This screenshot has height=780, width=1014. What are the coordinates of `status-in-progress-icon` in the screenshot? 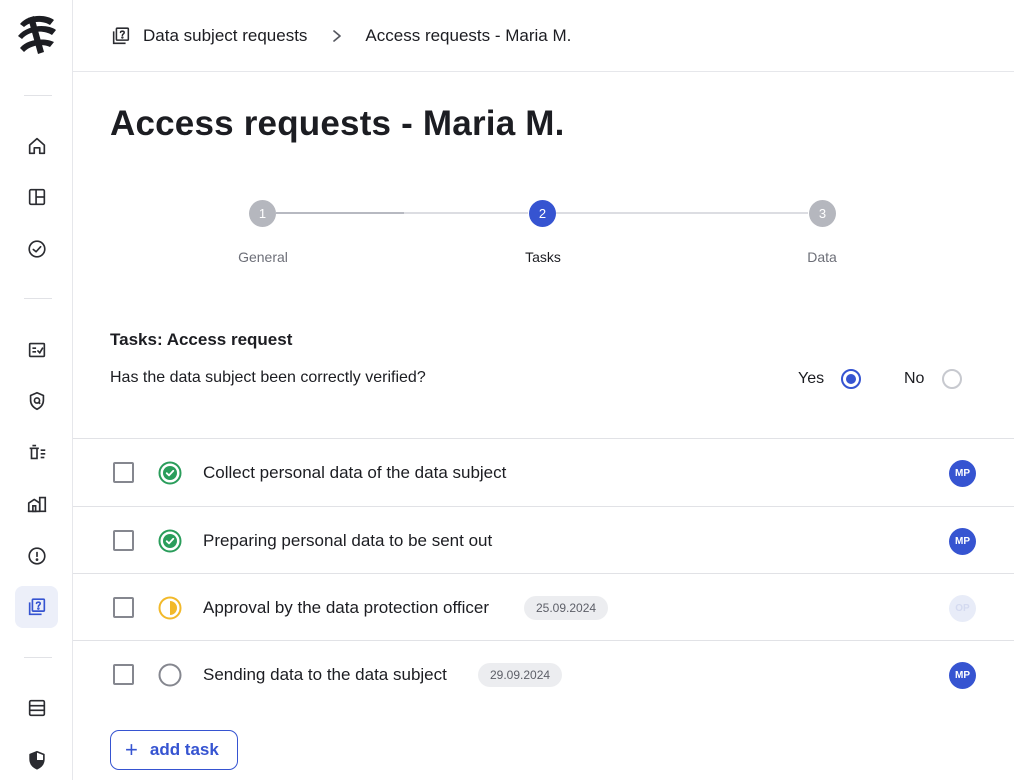 It's located at (170, 608).